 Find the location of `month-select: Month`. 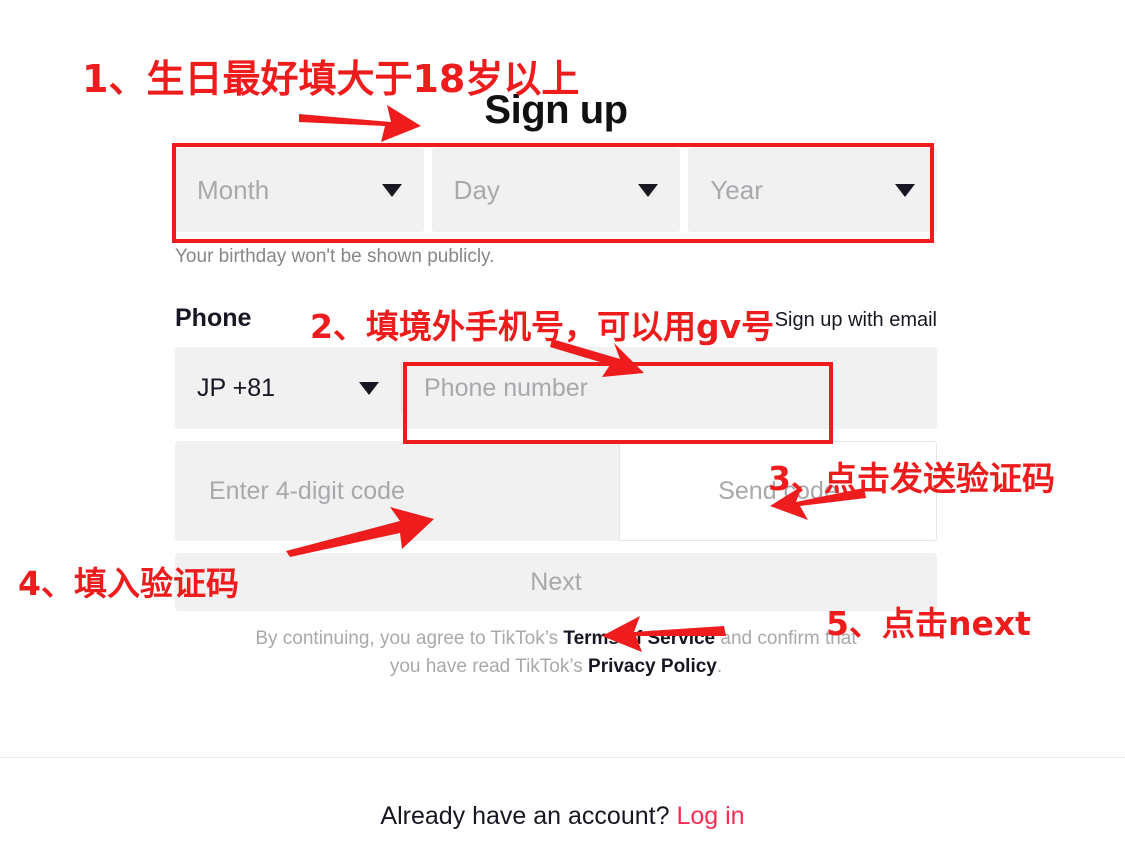

month-select: Month is located at coordinates (299, 190).